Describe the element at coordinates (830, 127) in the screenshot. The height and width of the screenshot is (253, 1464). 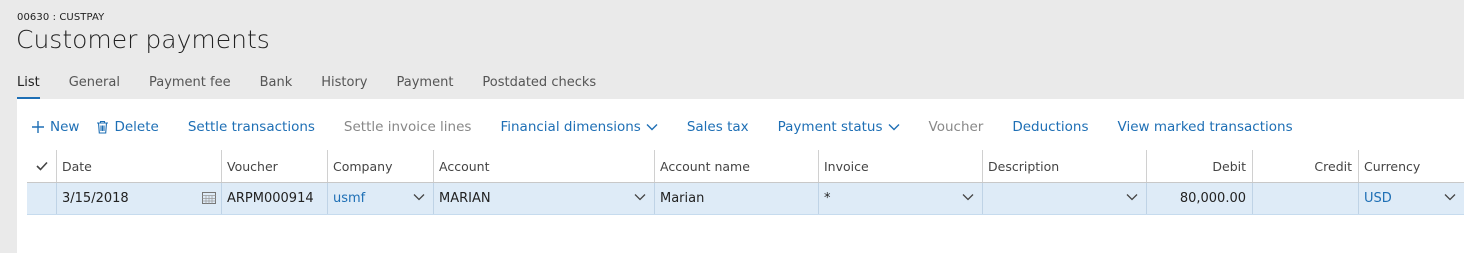
I see `payment-status-label: Payment status` at that location.